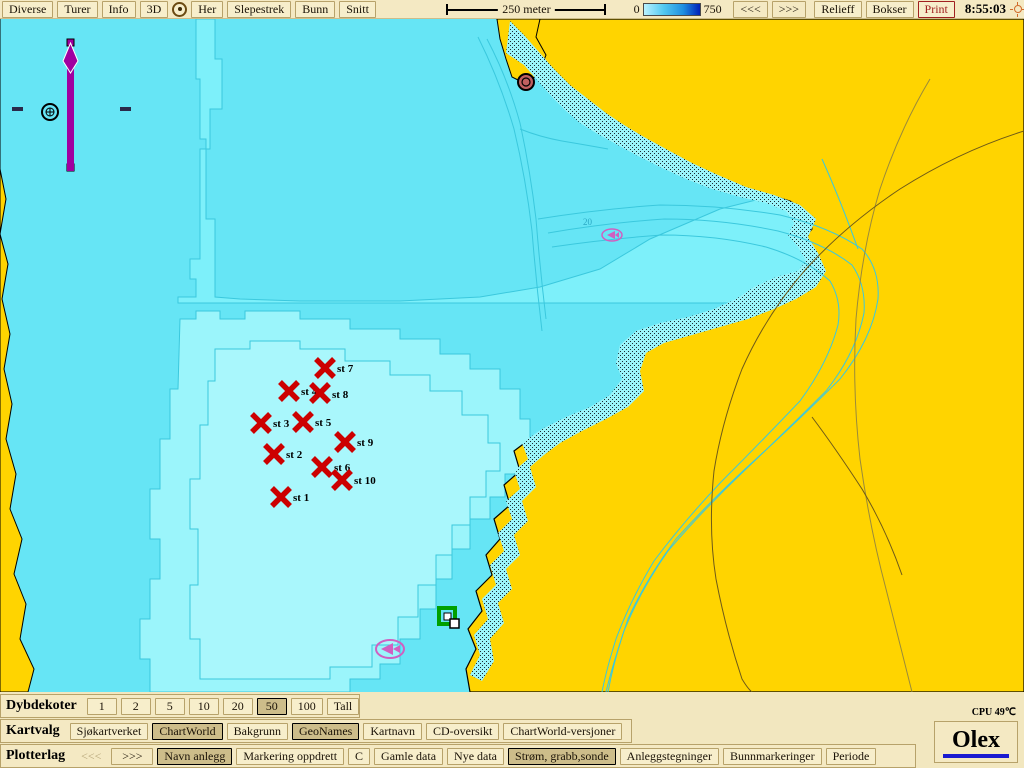  What do you see at coordinates (1012, 9) in the screenshot?
I see `sun-ray-s` at bounding box center [1012, 9].